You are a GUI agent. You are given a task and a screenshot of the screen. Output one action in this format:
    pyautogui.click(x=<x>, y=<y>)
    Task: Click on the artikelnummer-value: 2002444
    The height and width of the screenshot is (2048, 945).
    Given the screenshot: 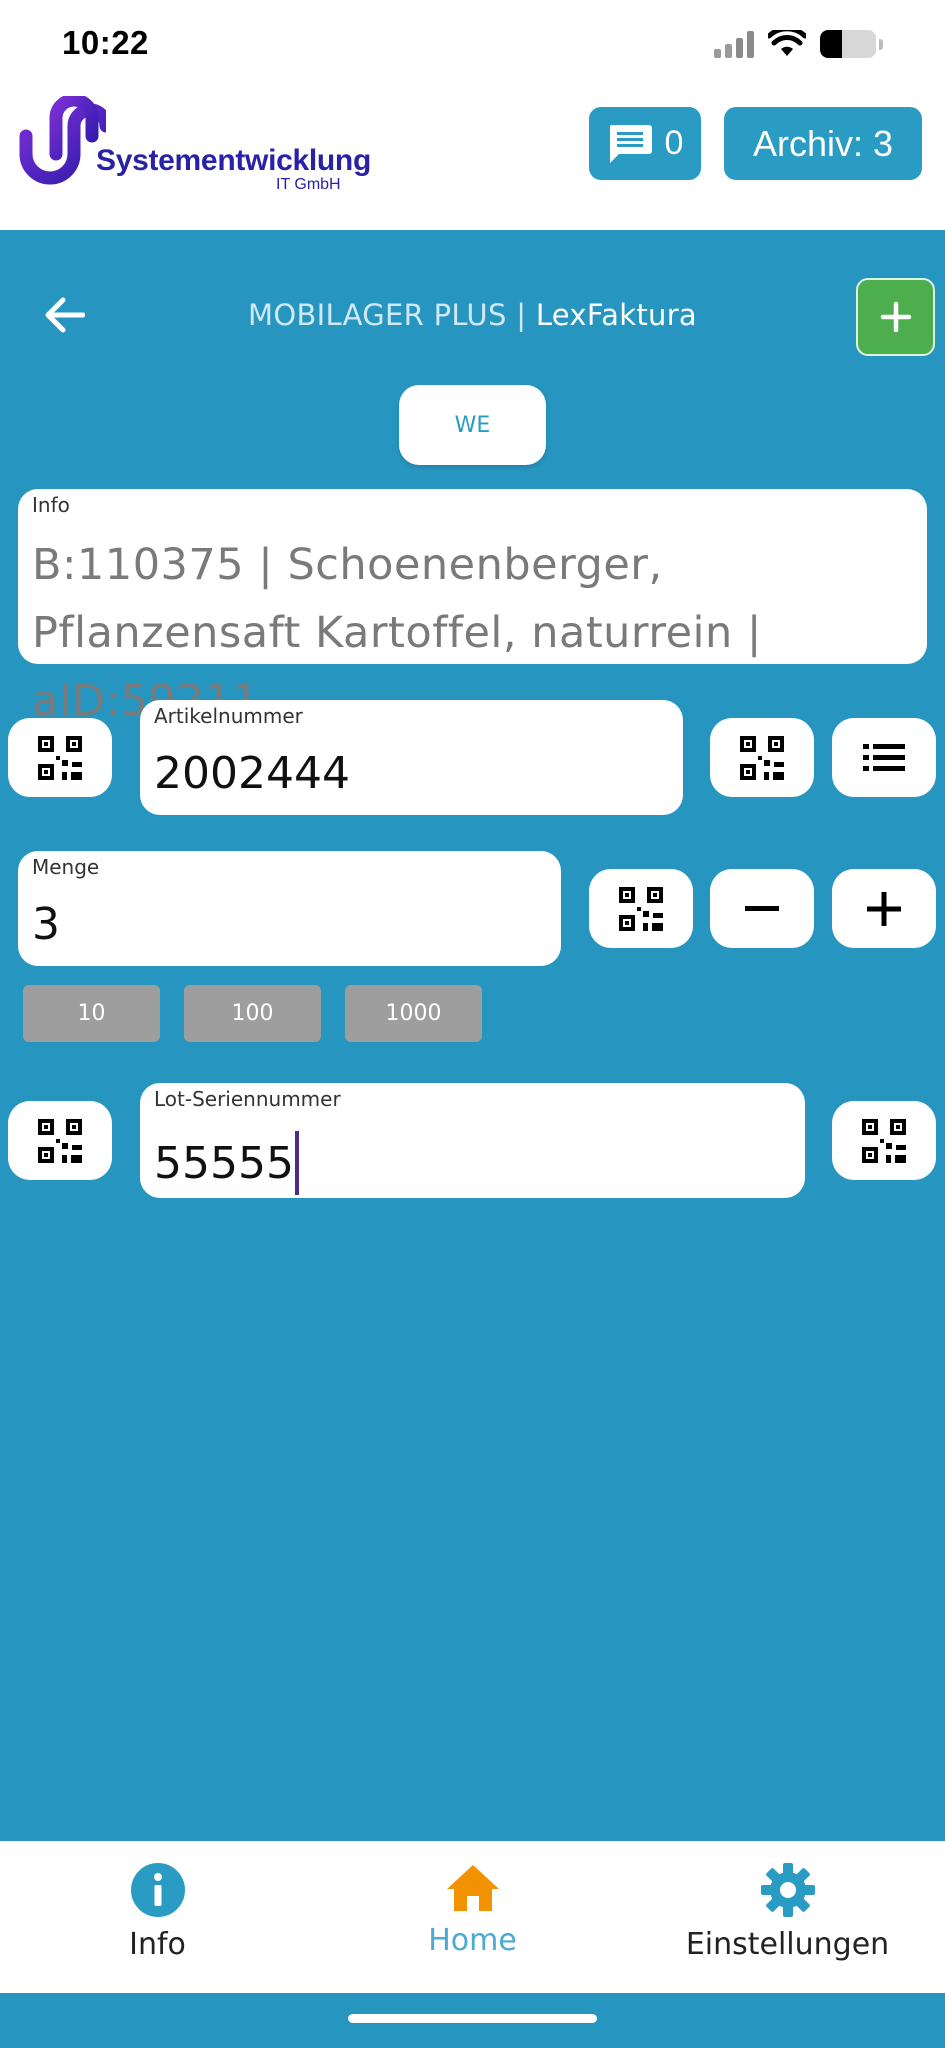 What is the action you would take?
    pyautogui.click(x=252, y=773)
    